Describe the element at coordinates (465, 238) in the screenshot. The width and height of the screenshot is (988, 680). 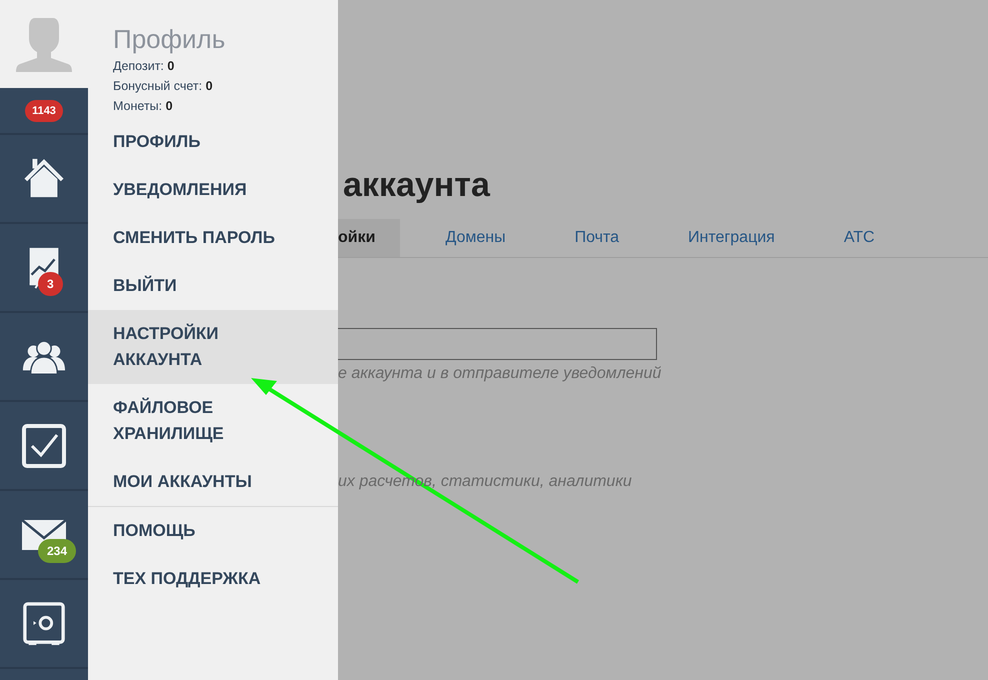
I see `tab: Домены` at that location.